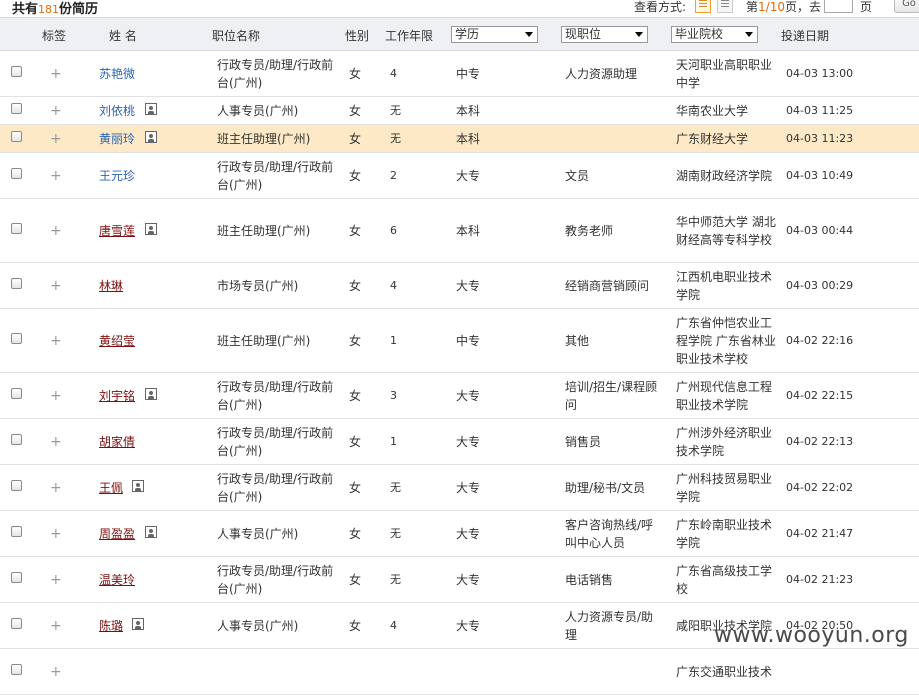 The image size is (919, 695). I want to click on candidate-name-link: 陈璐, so click(111, 626).